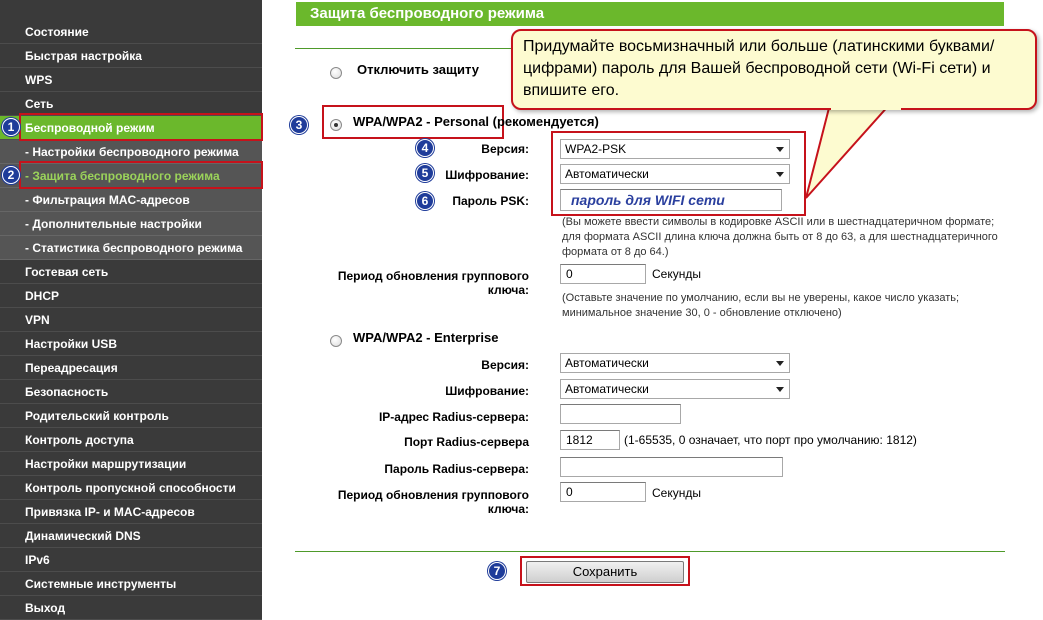 The image size is (1043, 620). Describe the element at coordinates (425, 201) in the screenshot. I see `step-marker-6: 6` at that location.